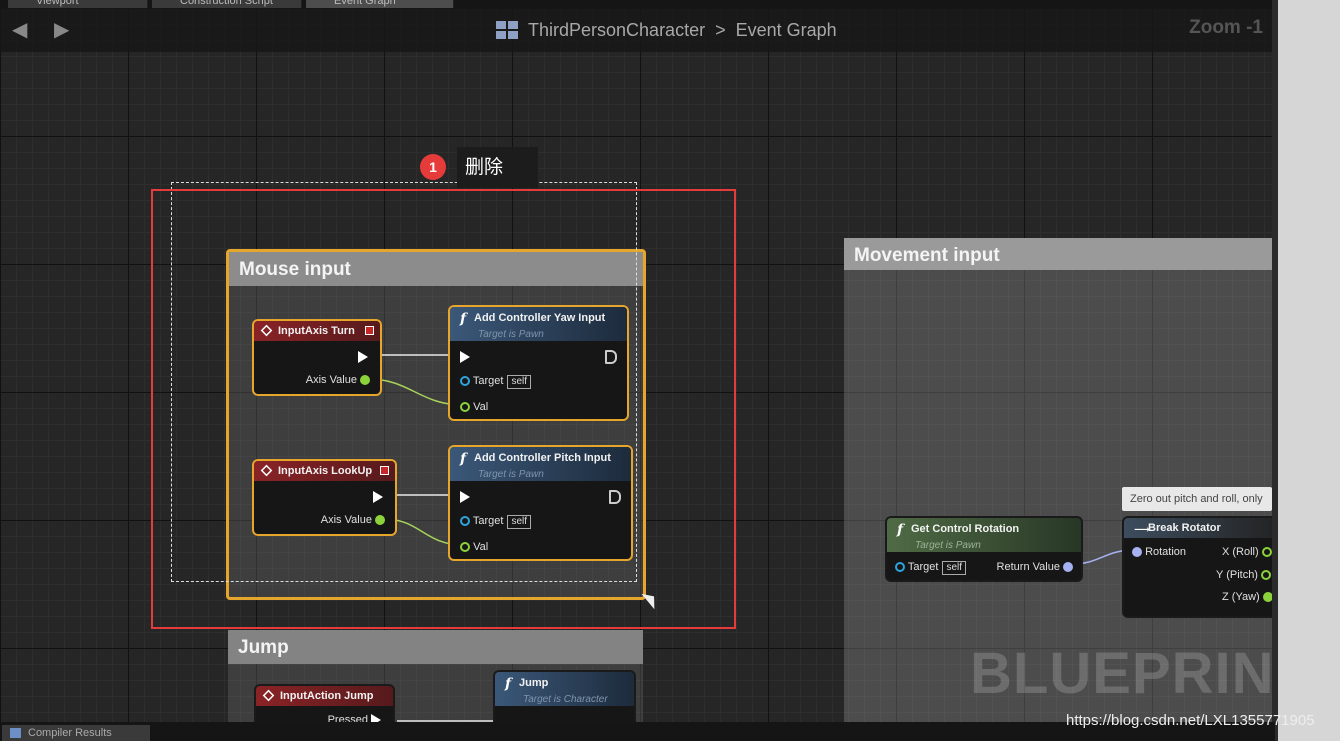 This screenshot has height=741, width=1340. Describe the element at coordinates (637, 4) in the screenshot. I see `editor-tab-strip: Viewport Construction Script Event Graph` at that location.